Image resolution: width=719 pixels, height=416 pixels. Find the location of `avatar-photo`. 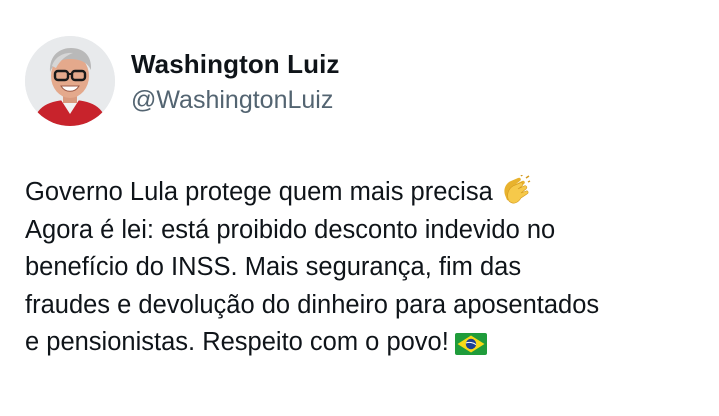

avatar-photo is located at coordinates (70, 81).